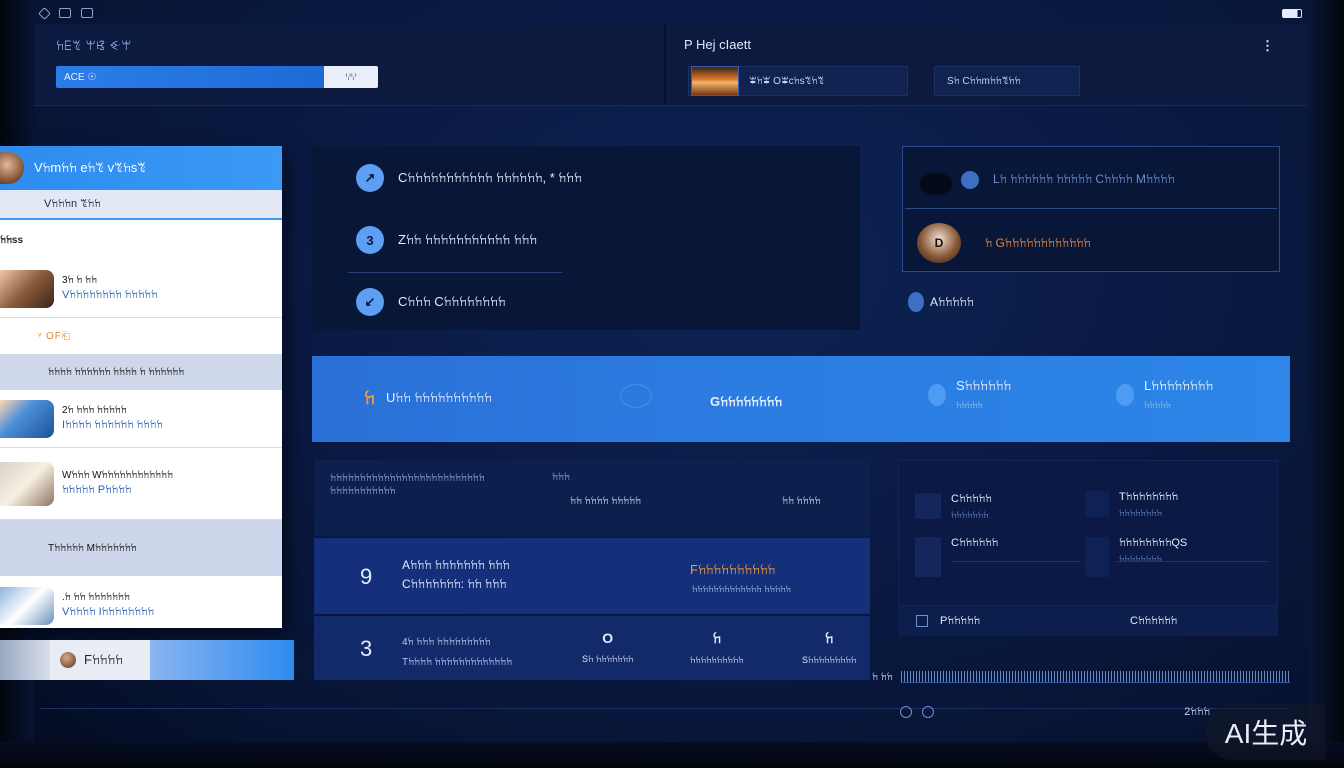  I want to click on playback-controls: 2ꖷꖷꖷ, so click(1055, 712).